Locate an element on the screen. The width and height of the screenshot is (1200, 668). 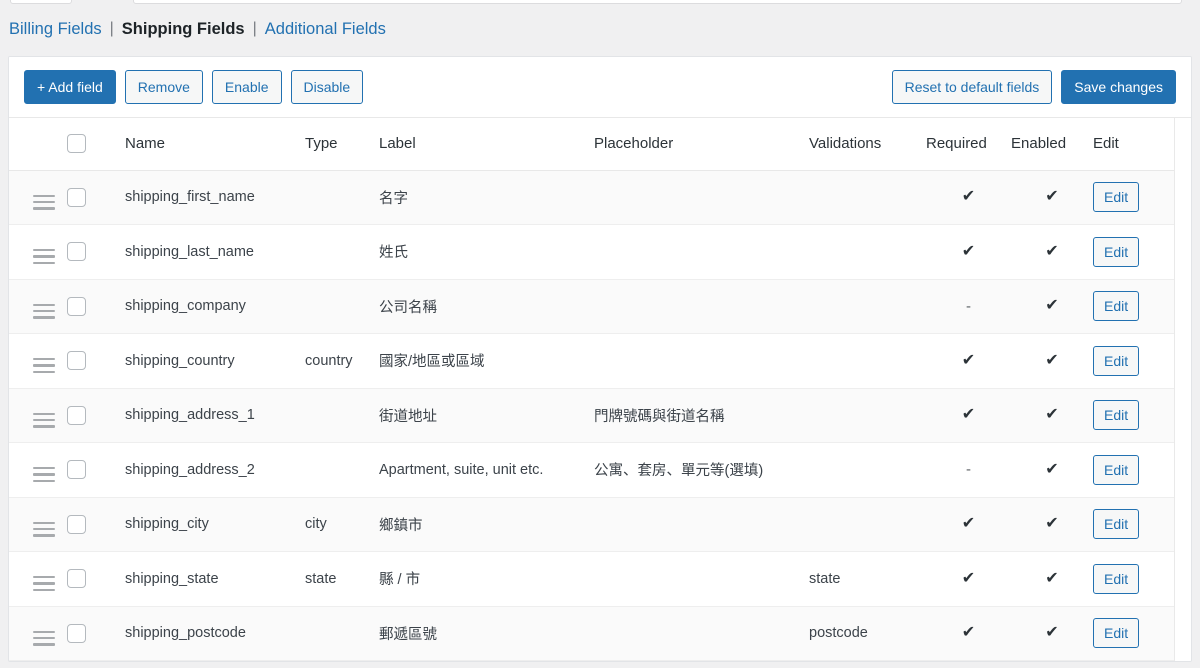
cell-name: shipping_last_name is located at coordinates (215, 252).